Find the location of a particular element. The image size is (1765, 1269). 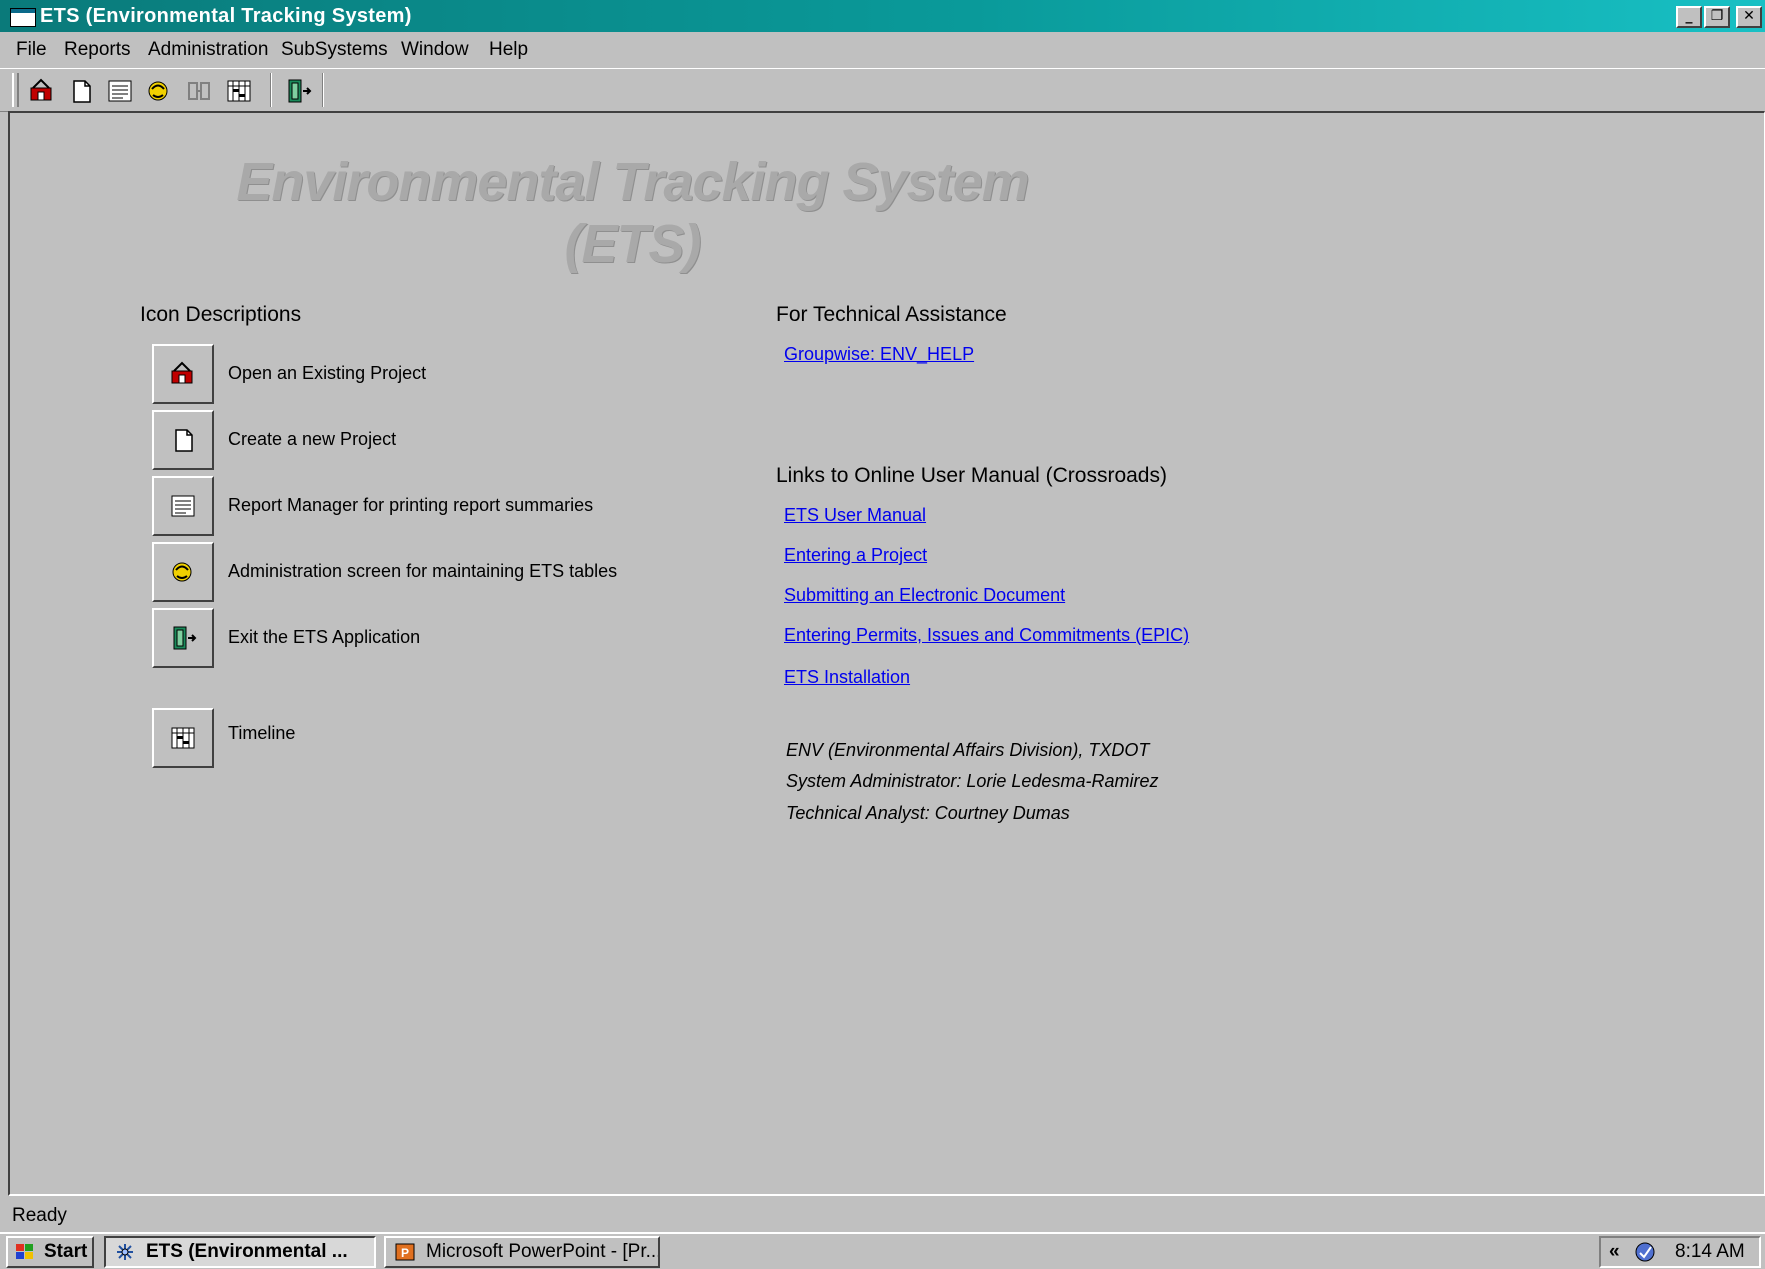

toolbar is located at coordinates (882, 90).